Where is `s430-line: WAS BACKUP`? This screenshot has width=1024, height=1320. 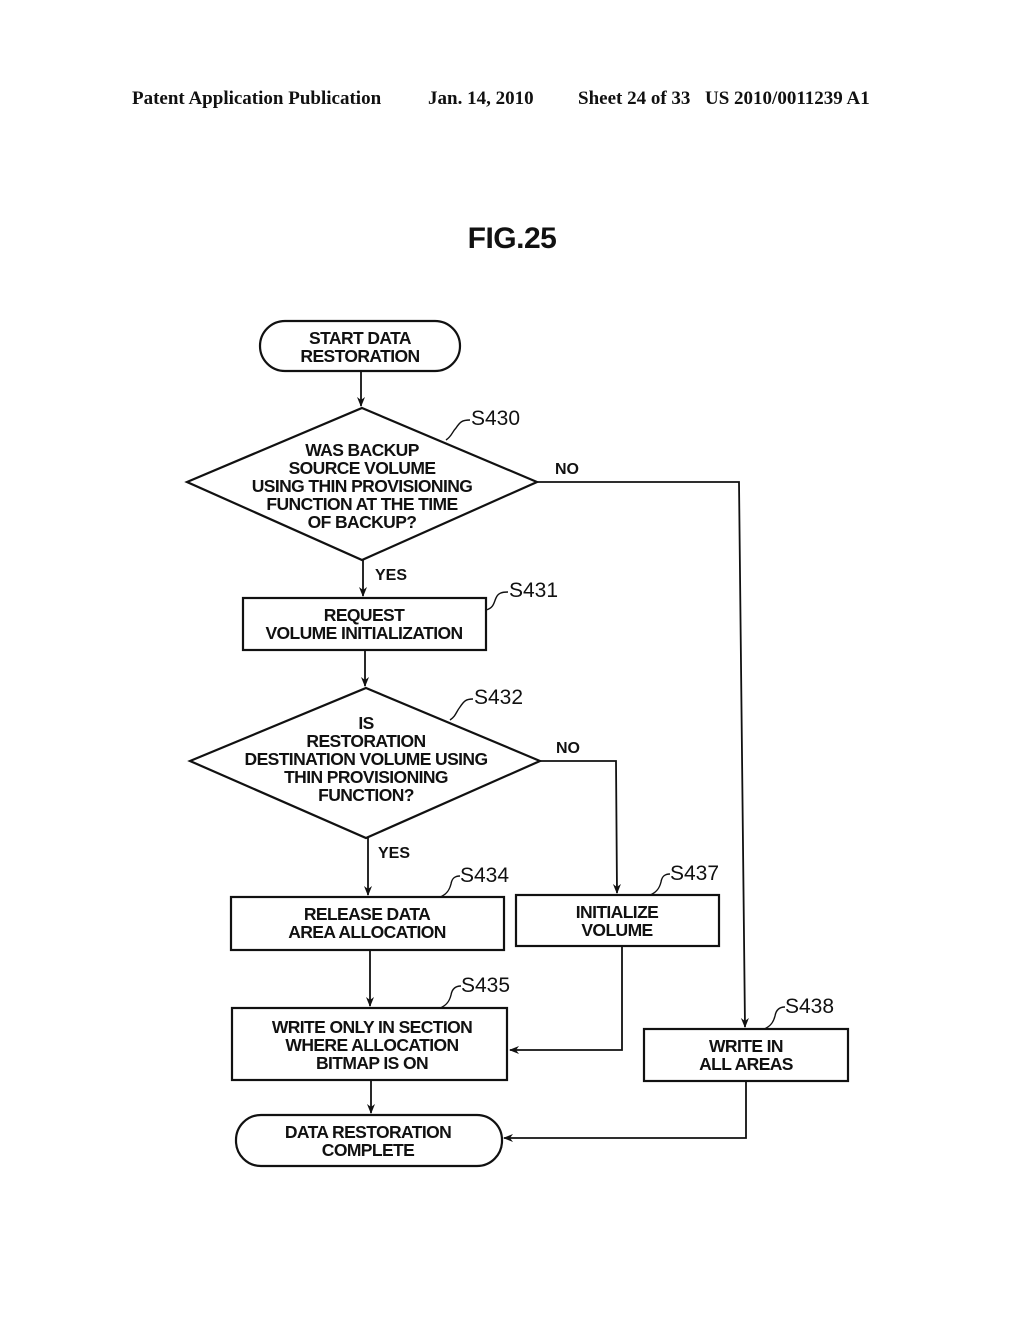
s430-line: WAS BACKUP is located at coordinates (362, 450).